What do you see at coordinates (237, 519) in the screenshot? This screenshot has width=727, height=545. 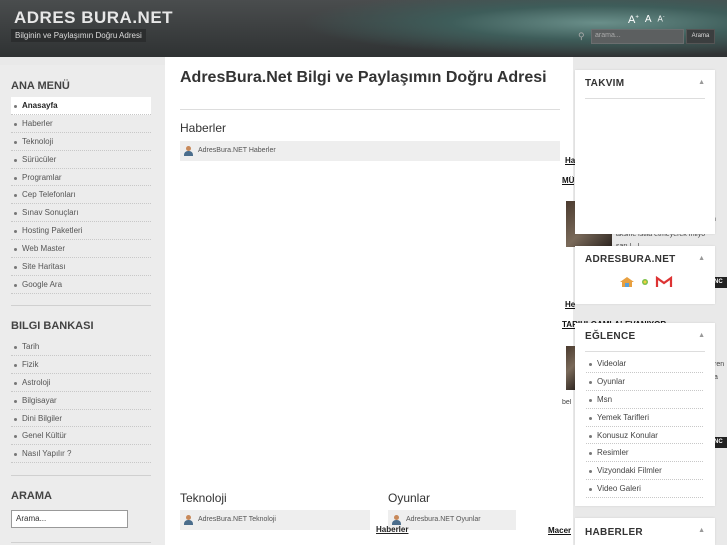 I see `teknoloji-bar-label: AdresBura.NET Teknoloji` at bounding box center [237, 519].